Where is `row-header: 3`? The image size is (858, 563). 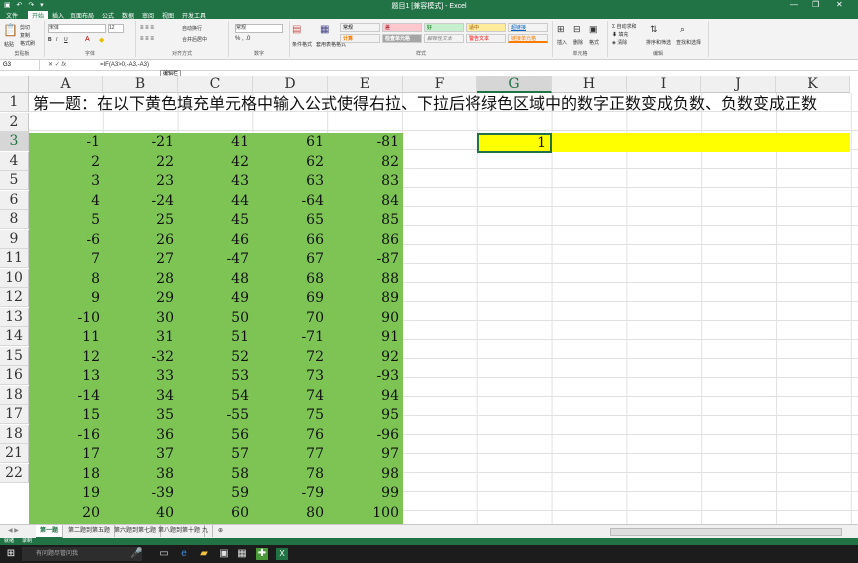 row-header: 3 is located at coordinates (14, 141).